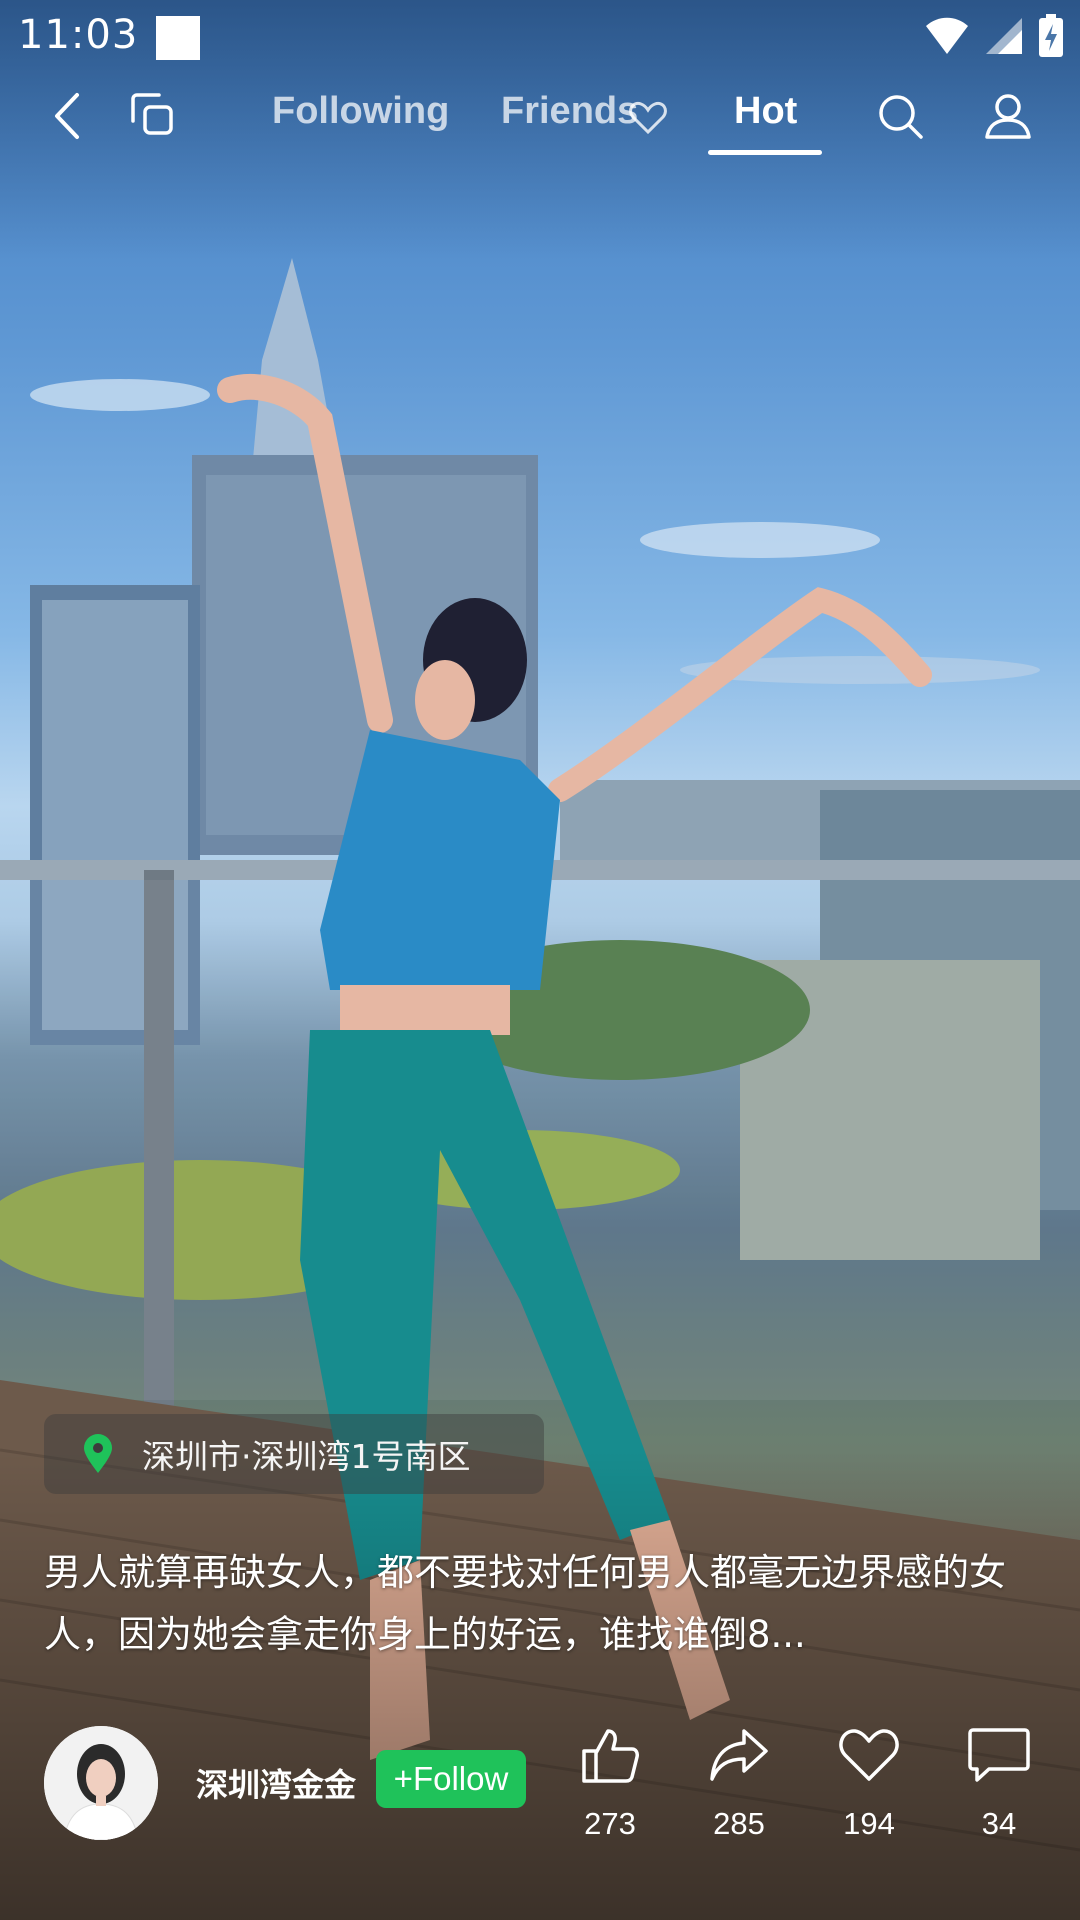 The width and height of the screenshot is (1080, 1920). What do you see at coordinates (1051, 38) in the screenshot?
I see `battery-charging-icon` at bounding box center [1051, 38].